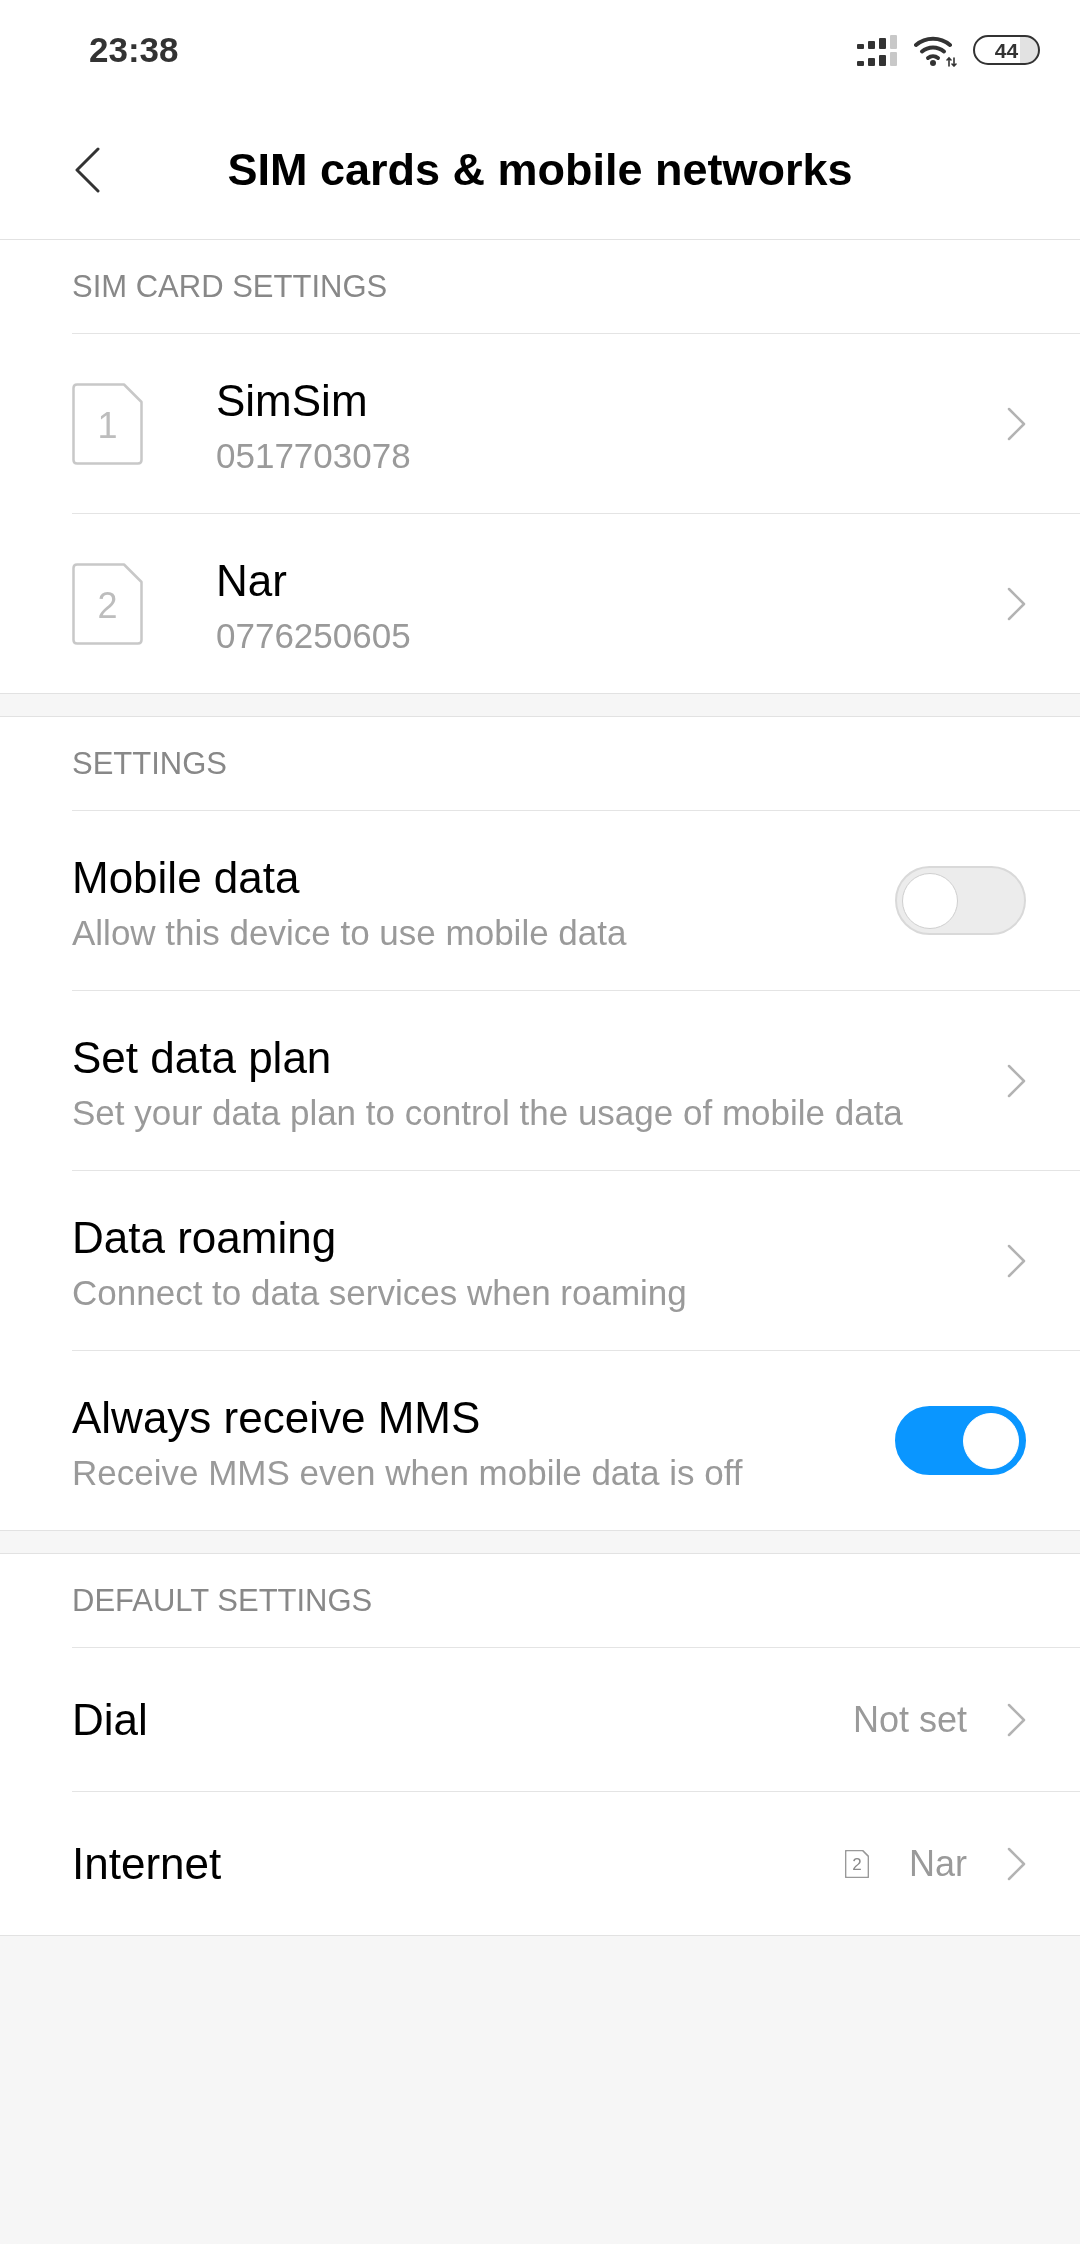 Image resolution: width=1080 pixels, height=2244 pixels. Describe the element at coordinates (222, 1600) in the screenshot. I see `section-header: DEFAULT SETTINGS` at that location.